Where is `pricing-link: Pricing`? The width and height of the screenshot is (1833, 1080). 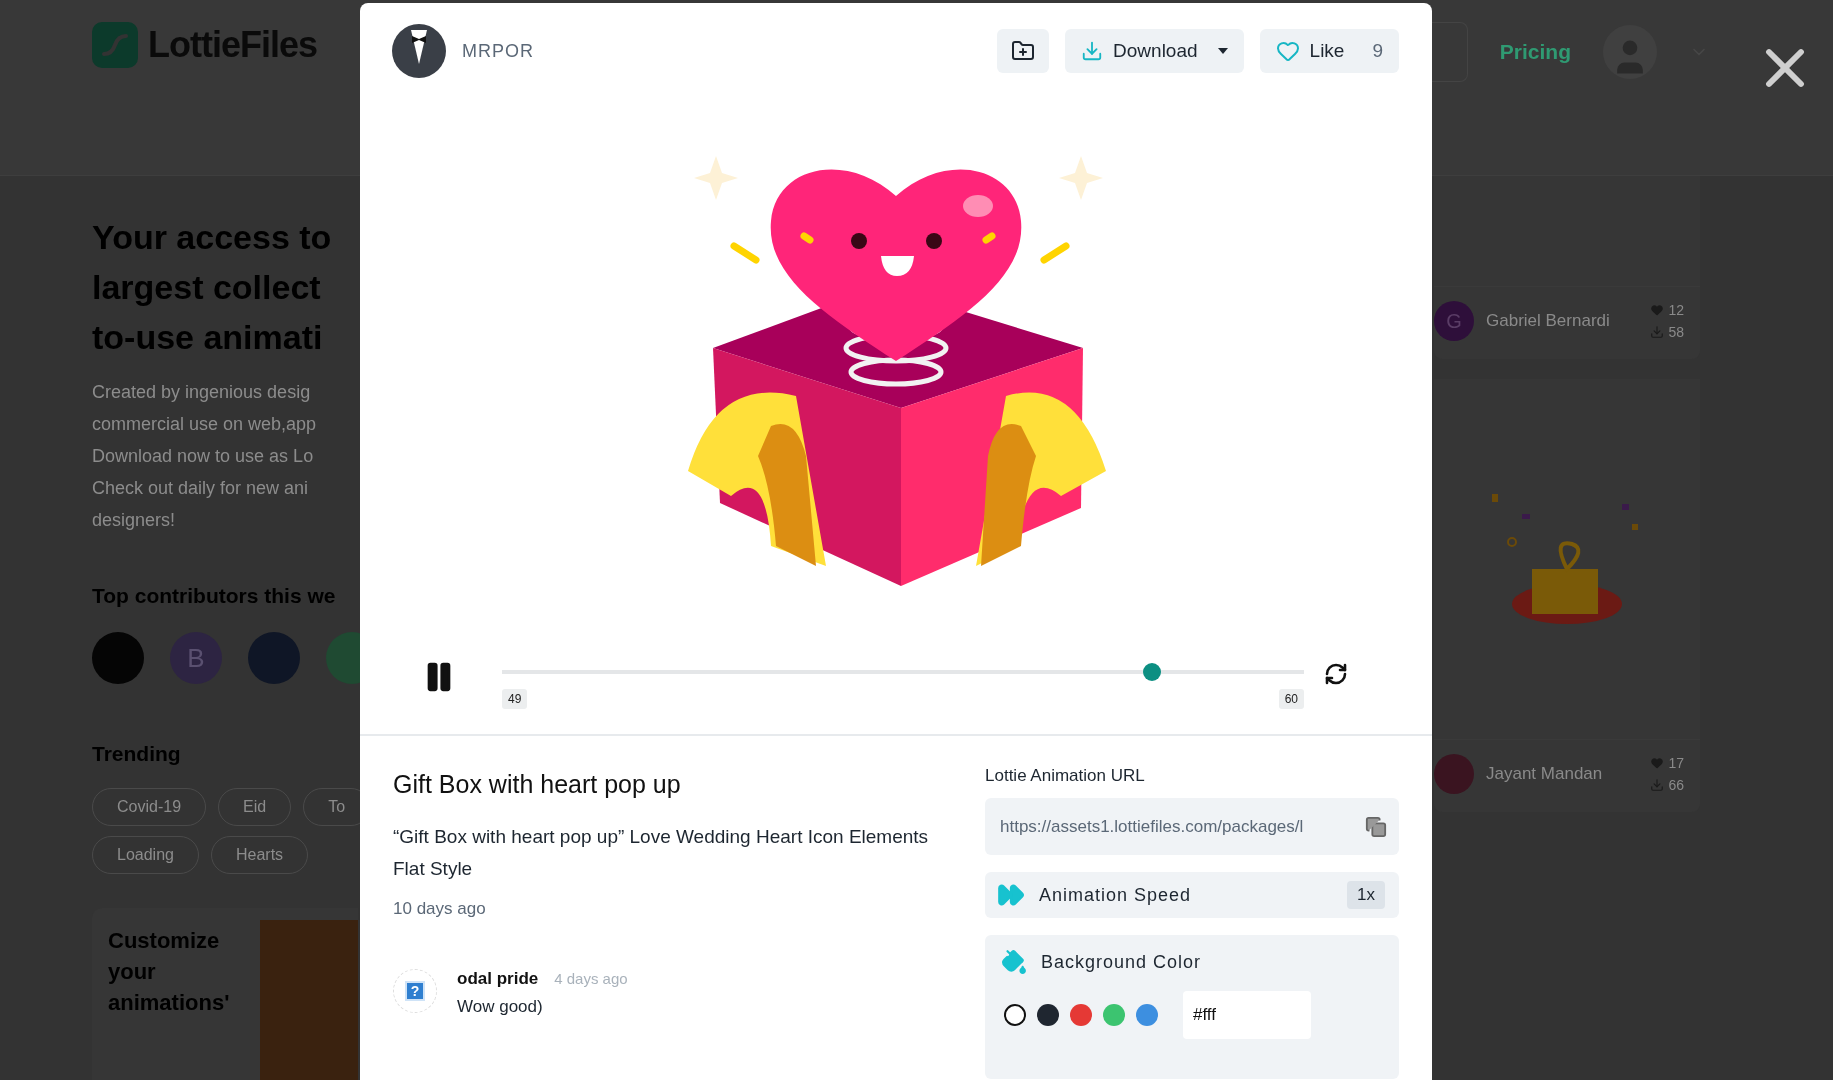
pricing-link: Pricing is located at coordinates (1535, 52).